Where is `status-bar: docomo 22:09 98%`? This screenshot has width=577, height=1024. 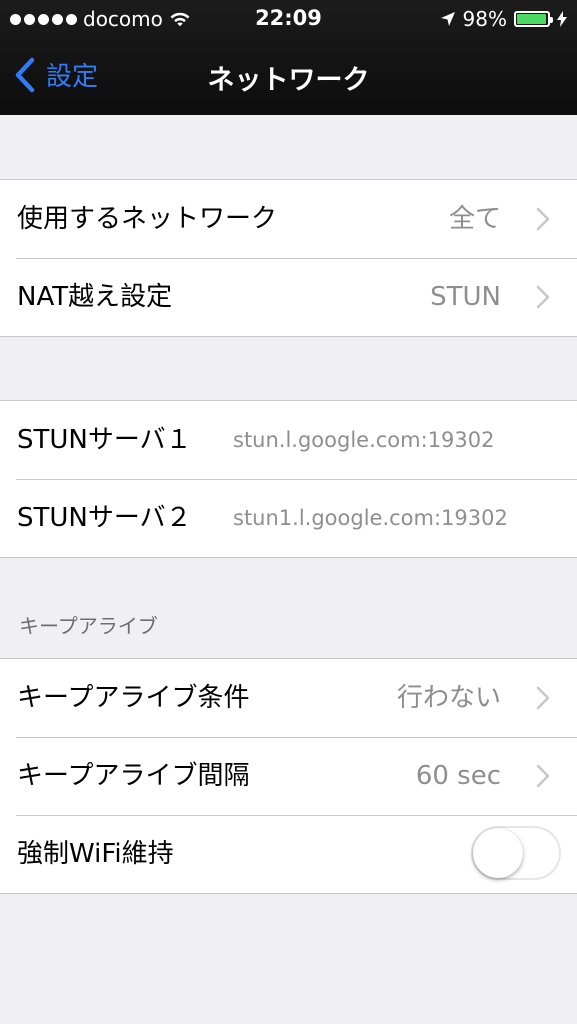 status-bar: docomo 22:09 98% is located at coordinates (288, 19).